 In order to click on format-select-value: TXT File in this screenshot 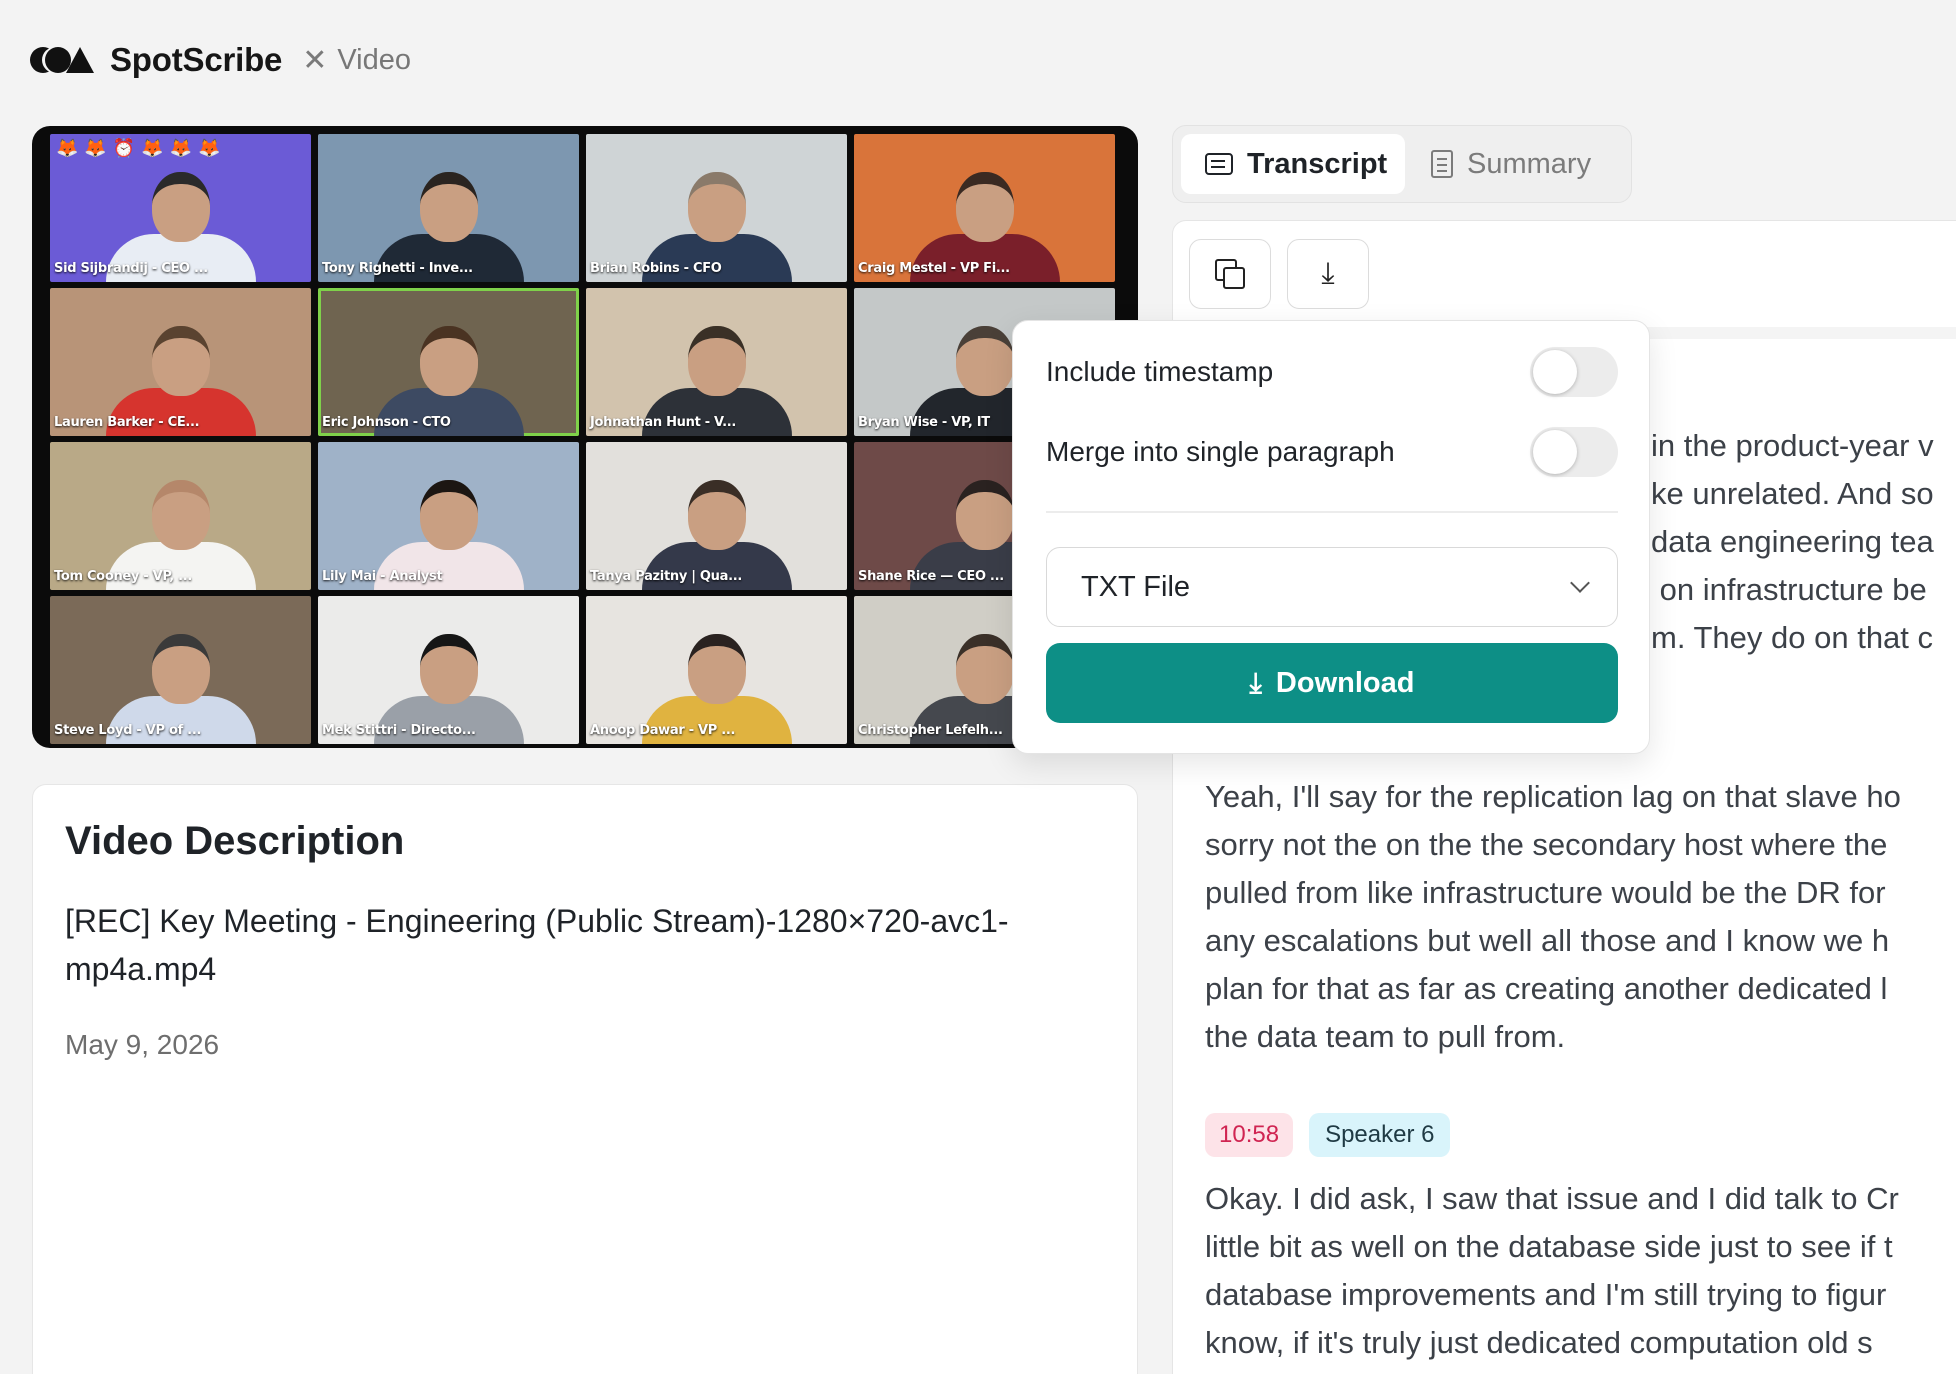, I will do `click(1136, 586)`.